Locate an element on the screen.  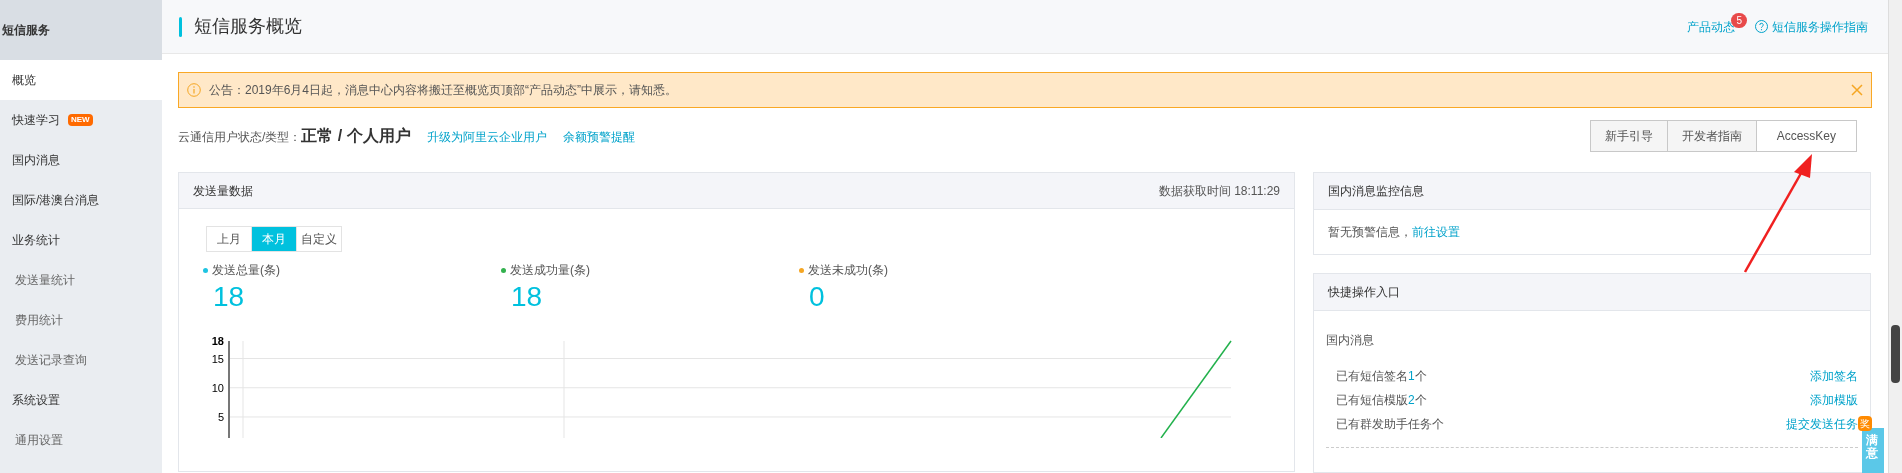
panel-title: 快捷操作入口 is located at coordinates (1364, 292).